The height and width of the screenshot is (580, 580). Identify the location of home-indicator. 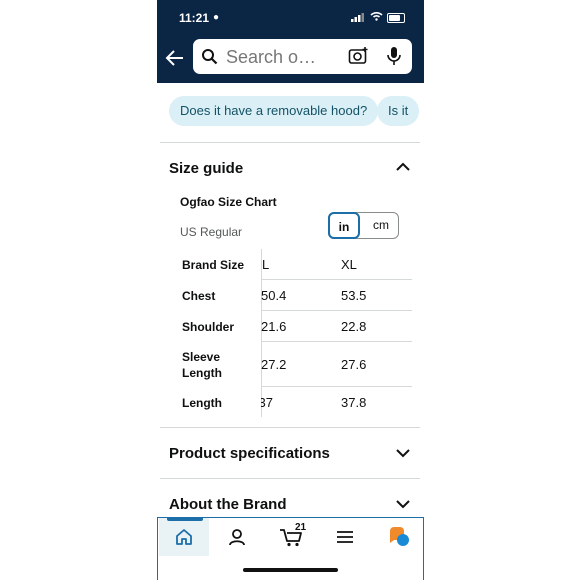
(290, 570).